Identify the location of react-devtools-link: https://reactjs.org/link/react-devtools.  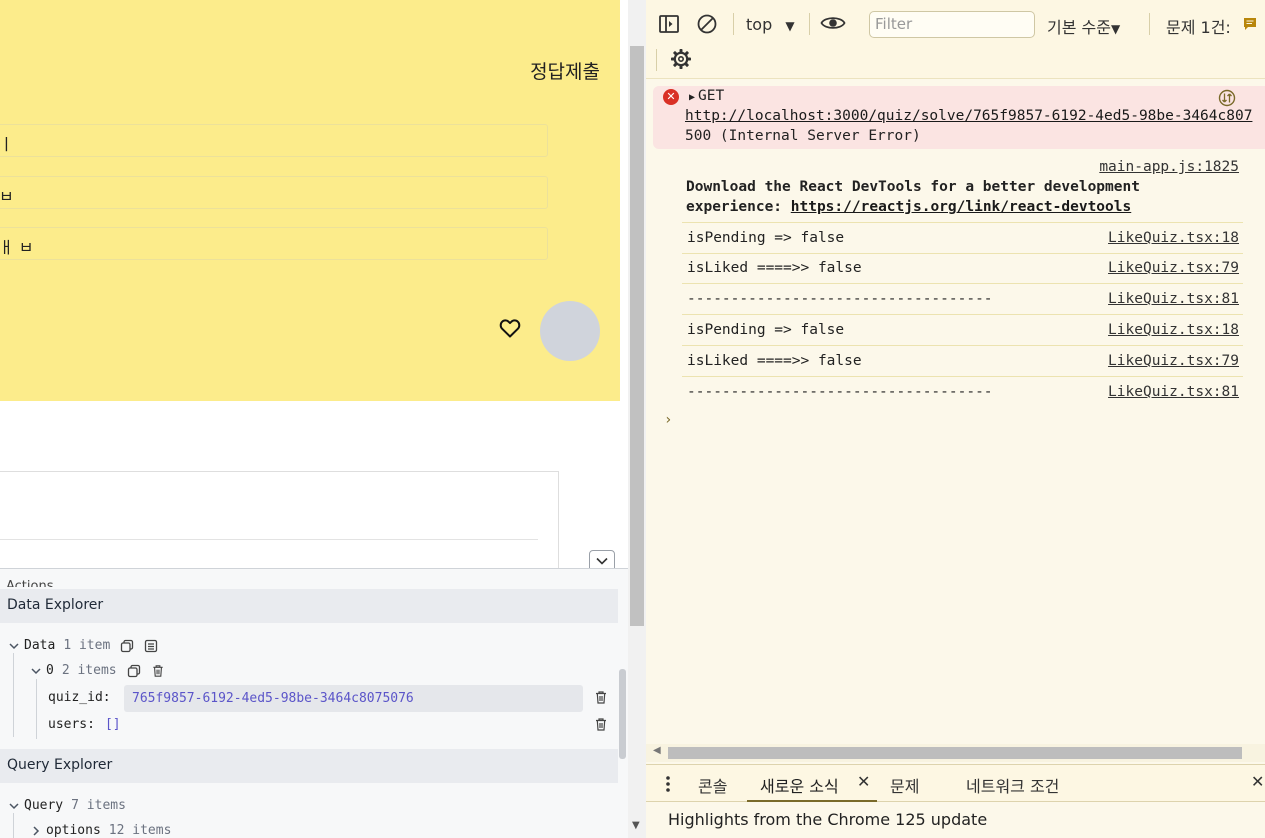
(961, 207).